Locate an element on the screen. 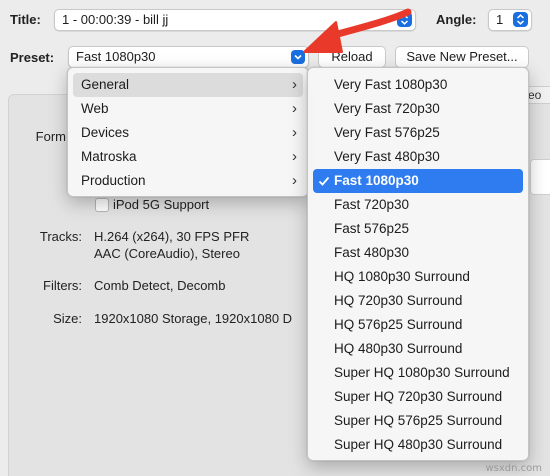 This screenshot has width=550, height=476. size-label: Size: is located at coordinates (67, 318).